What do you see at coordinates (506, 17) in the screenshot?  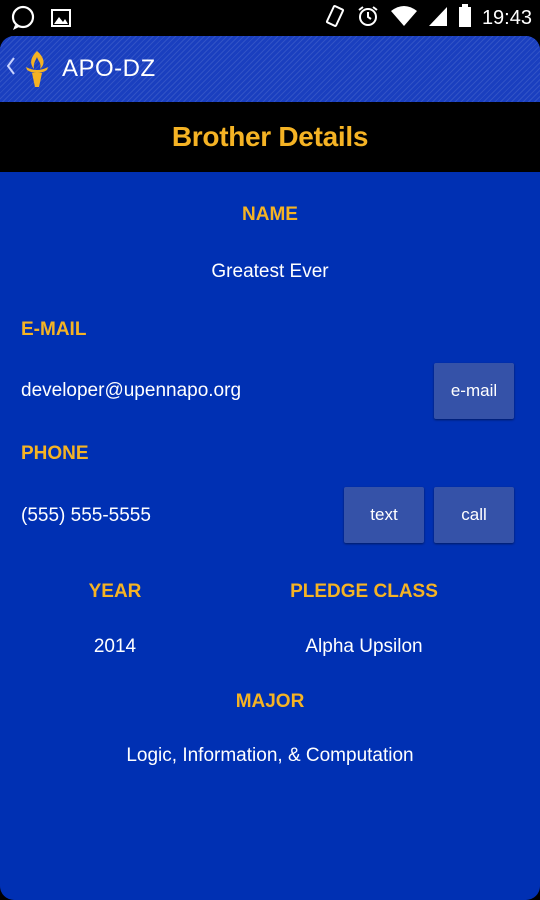 I see `status-time: 19:43` at bounding box center [506, 17].